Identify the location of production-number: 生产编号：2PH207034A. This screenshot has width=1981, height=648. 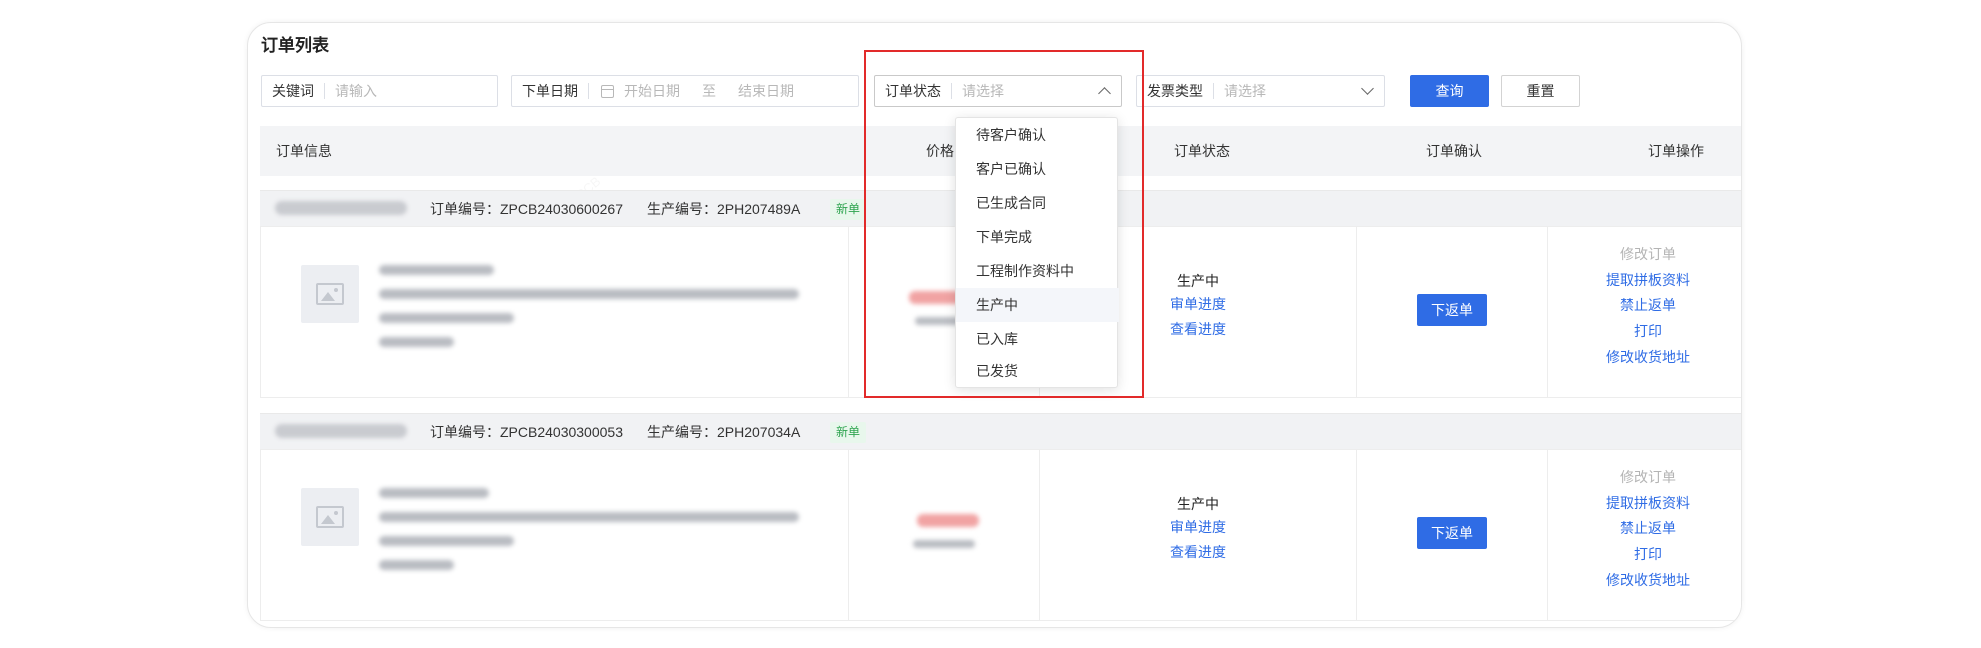
(724, 432).